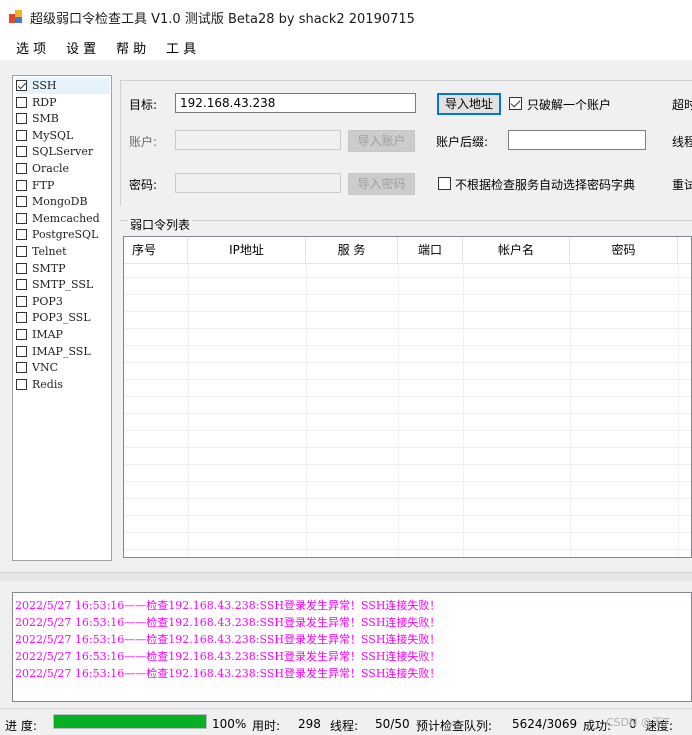 This screenshot has height=735, width=692. What do you see at coordinates (469, 104) in the screenshot?
I see `import-address-button: 导入地址` at bounding box center [469, 104].